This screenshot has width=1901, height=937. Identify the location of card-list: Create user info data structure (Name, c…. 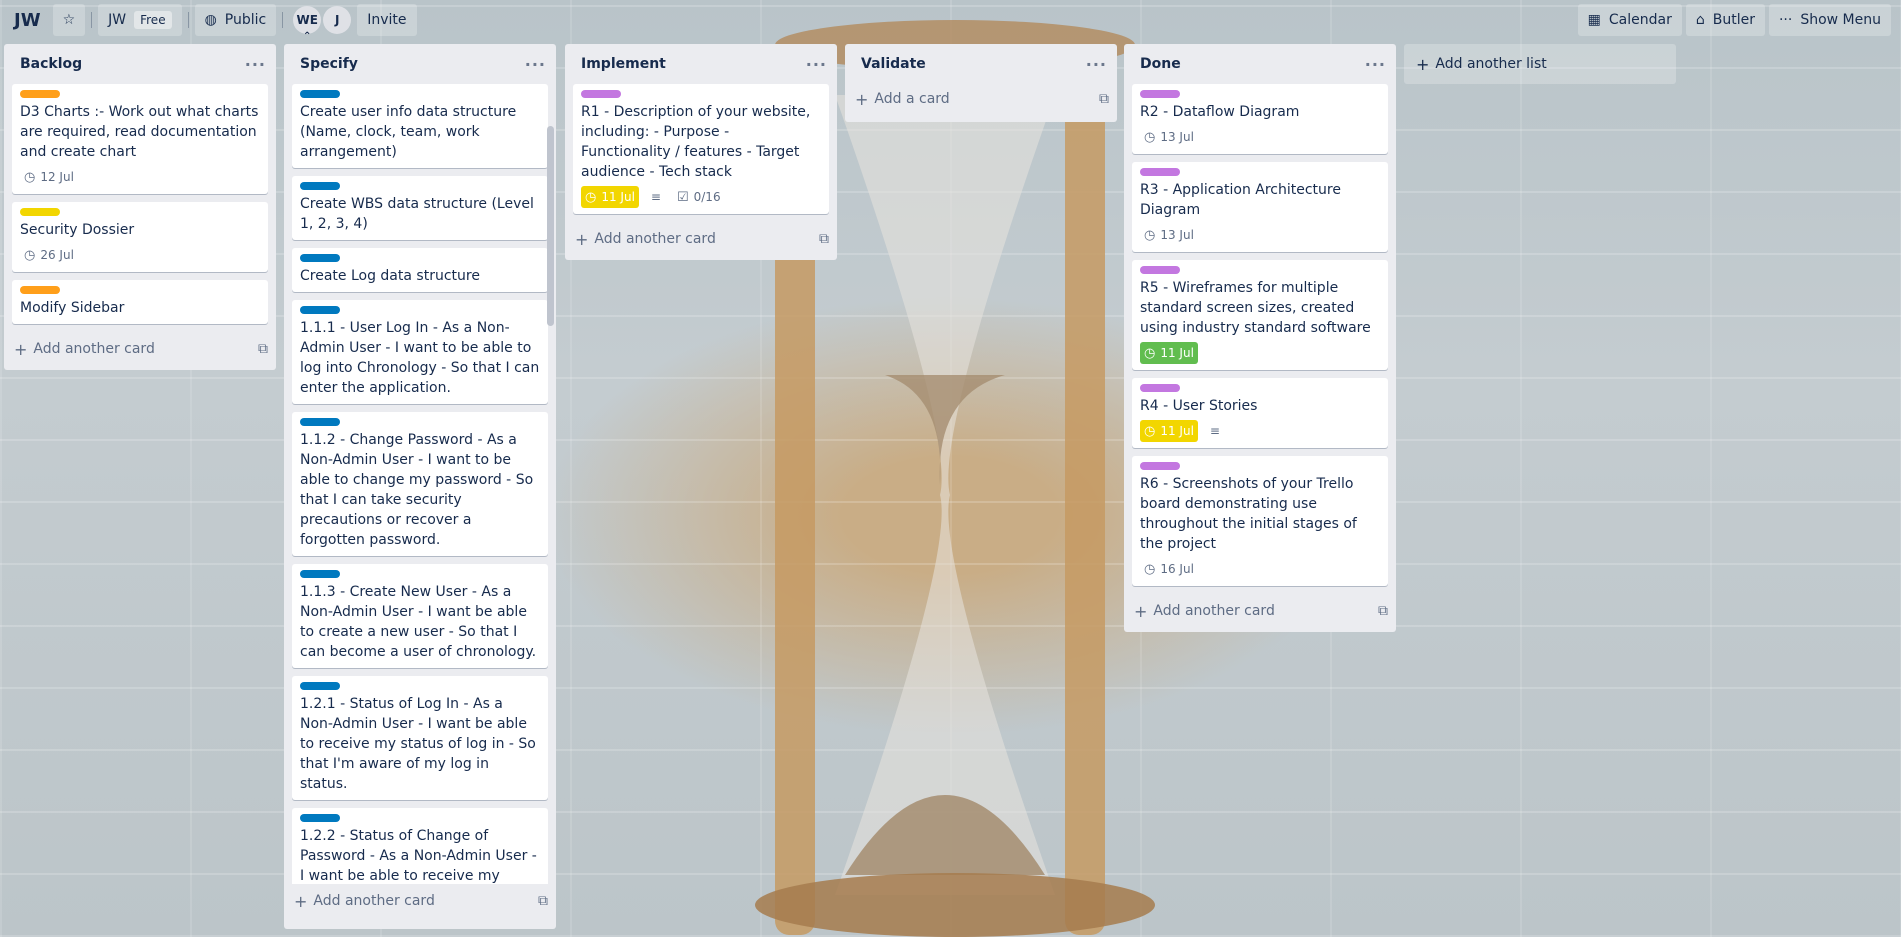
(420, 484).